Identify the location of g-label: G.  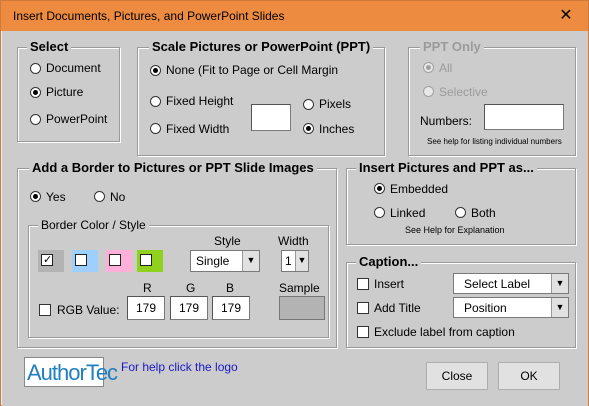
(191, 288).